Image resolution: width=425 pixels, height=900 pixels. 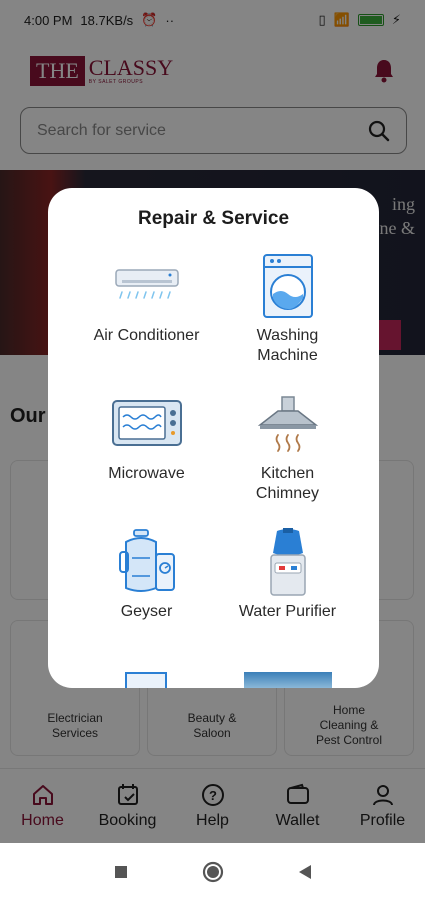 I want to click on service-label: Geyser, so click(x=146, y=611).